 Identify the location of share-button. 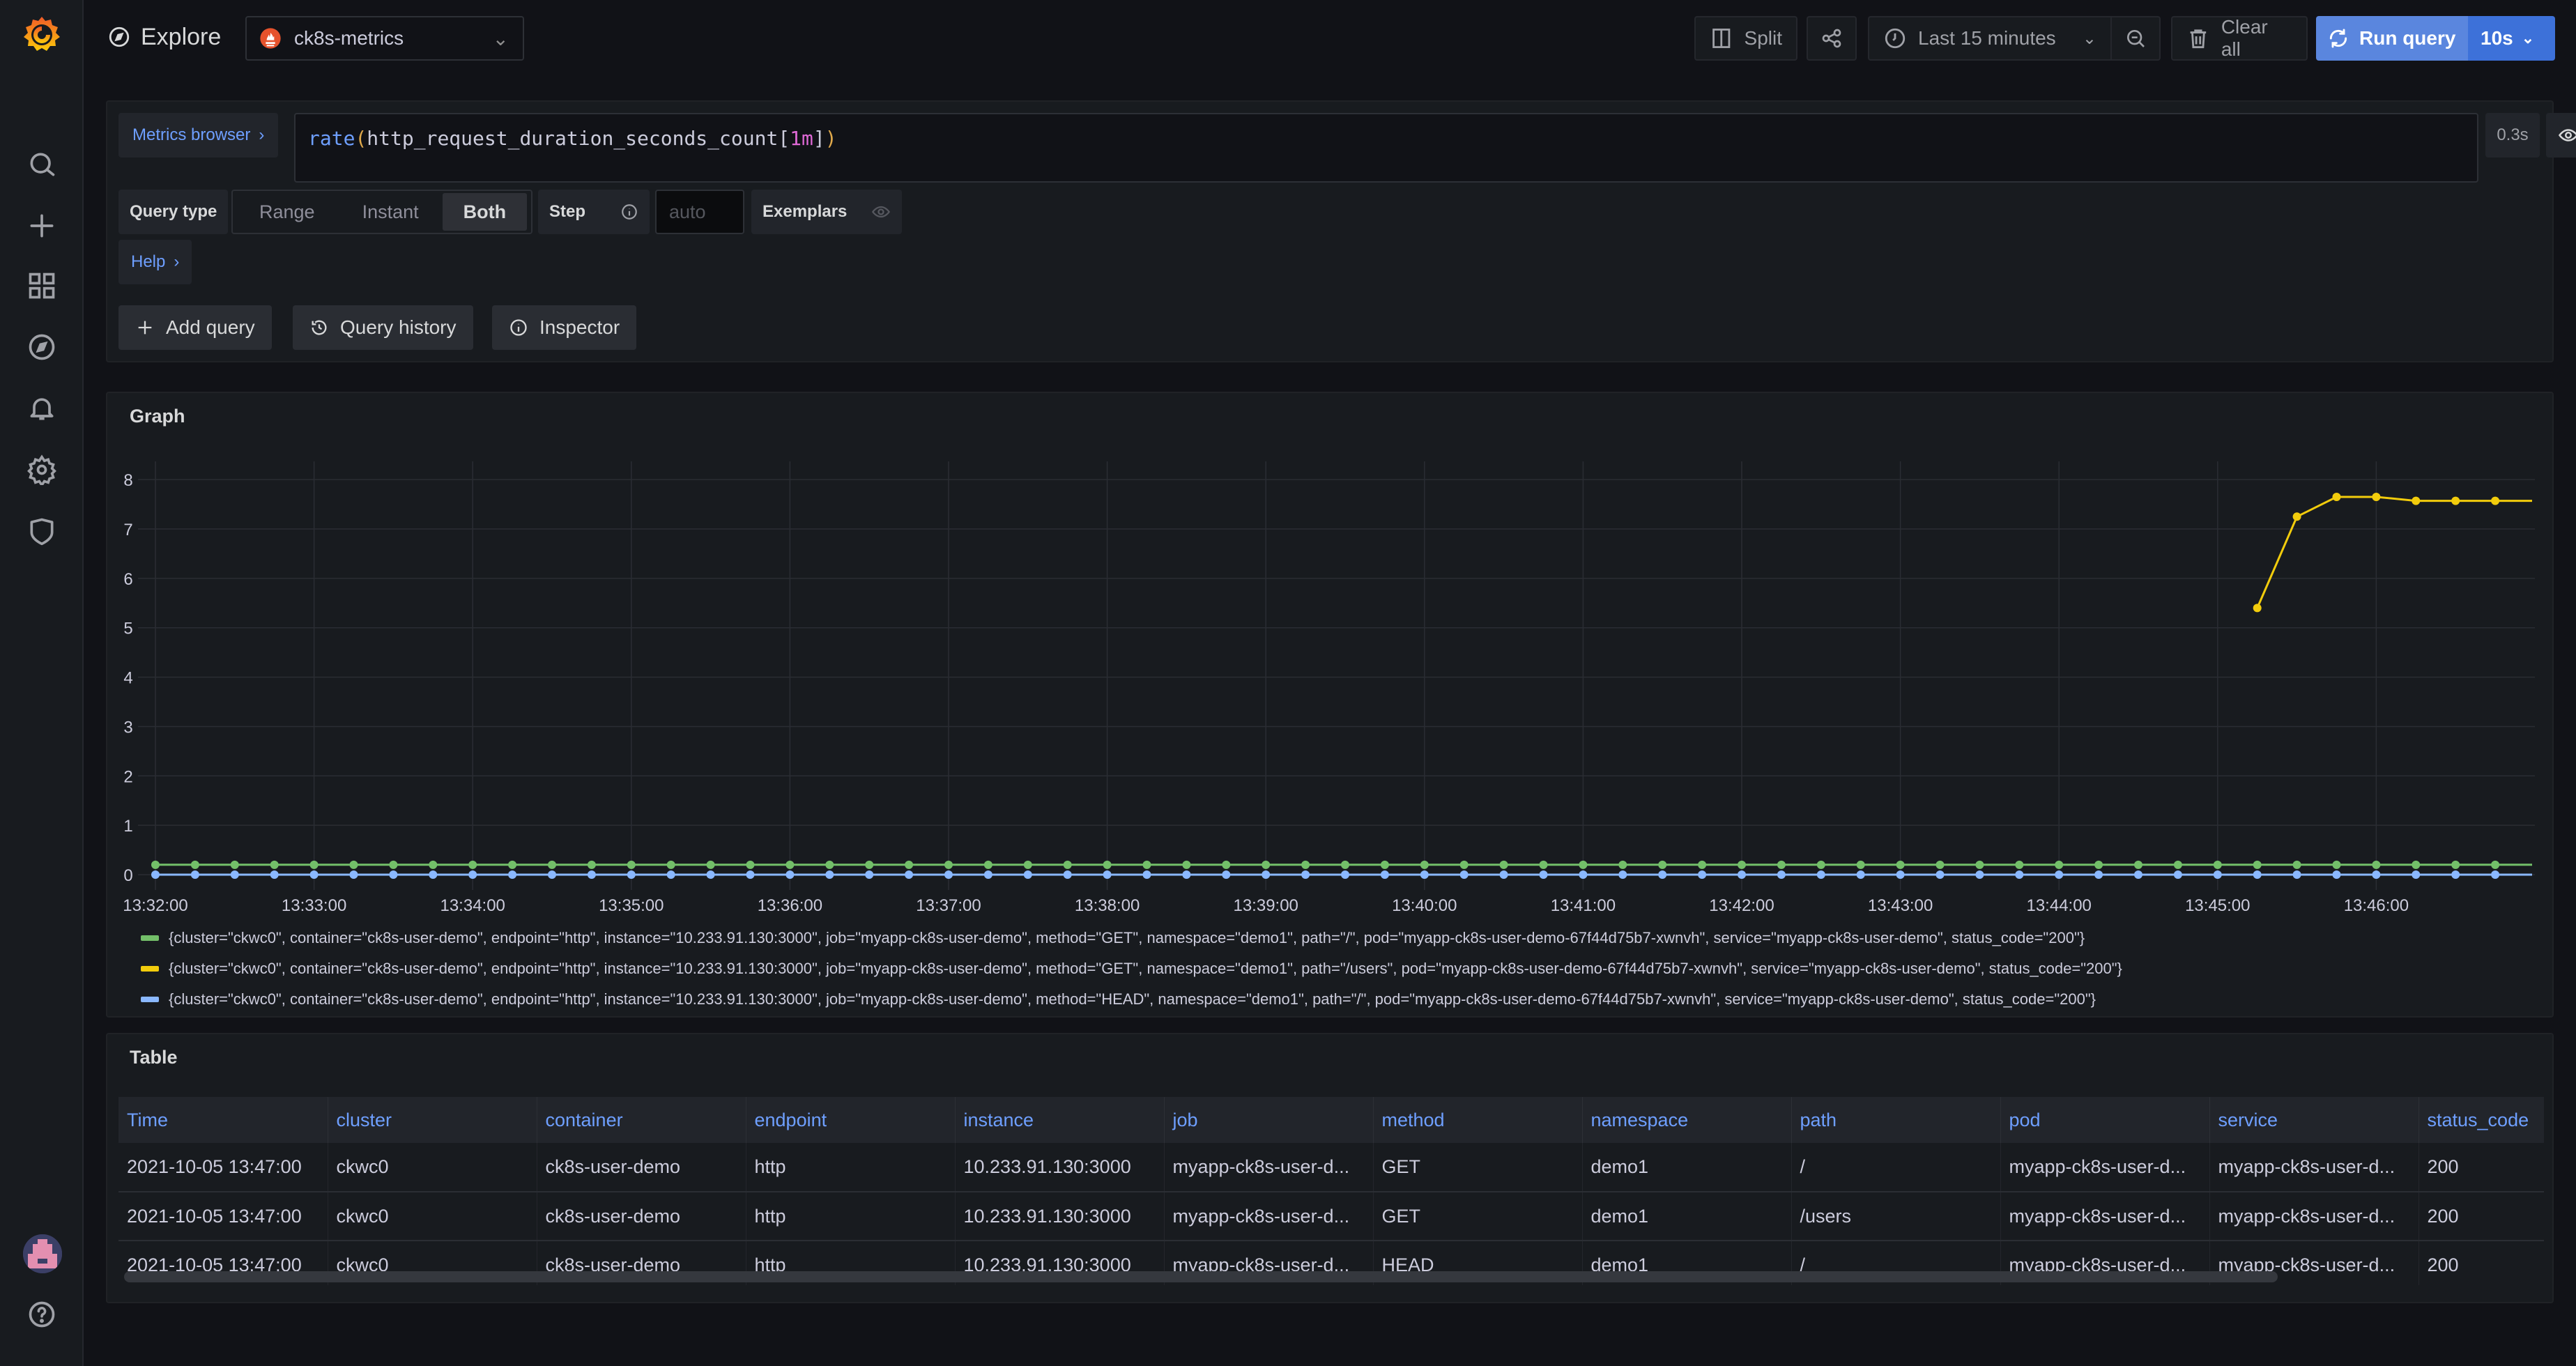
(1832, 38).